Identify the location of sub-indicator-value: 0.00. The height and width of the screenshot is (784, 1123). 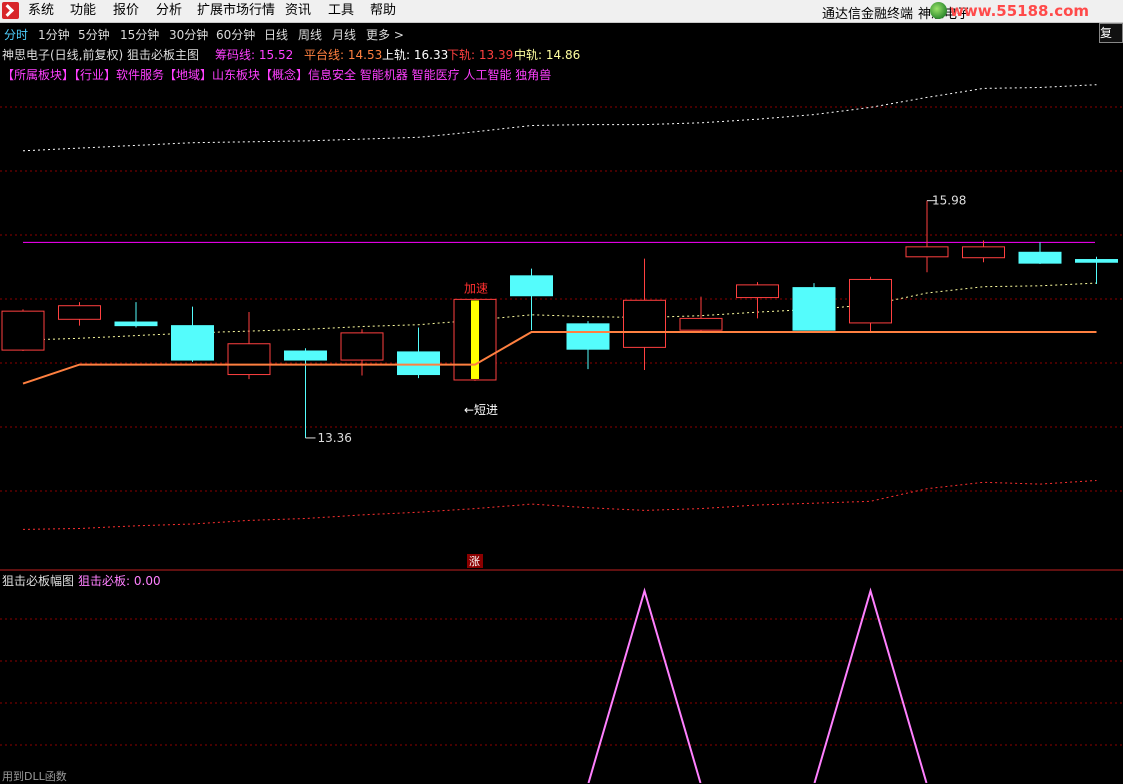
(147, 581).